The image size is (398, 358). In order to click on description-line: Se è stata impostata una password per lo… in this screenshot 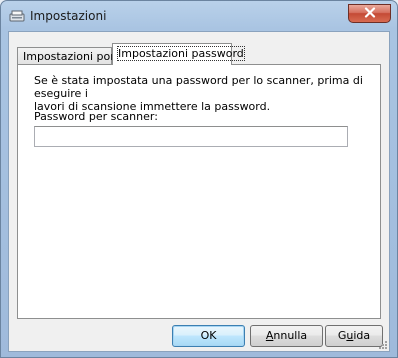, I will do `click(198, 87)`.